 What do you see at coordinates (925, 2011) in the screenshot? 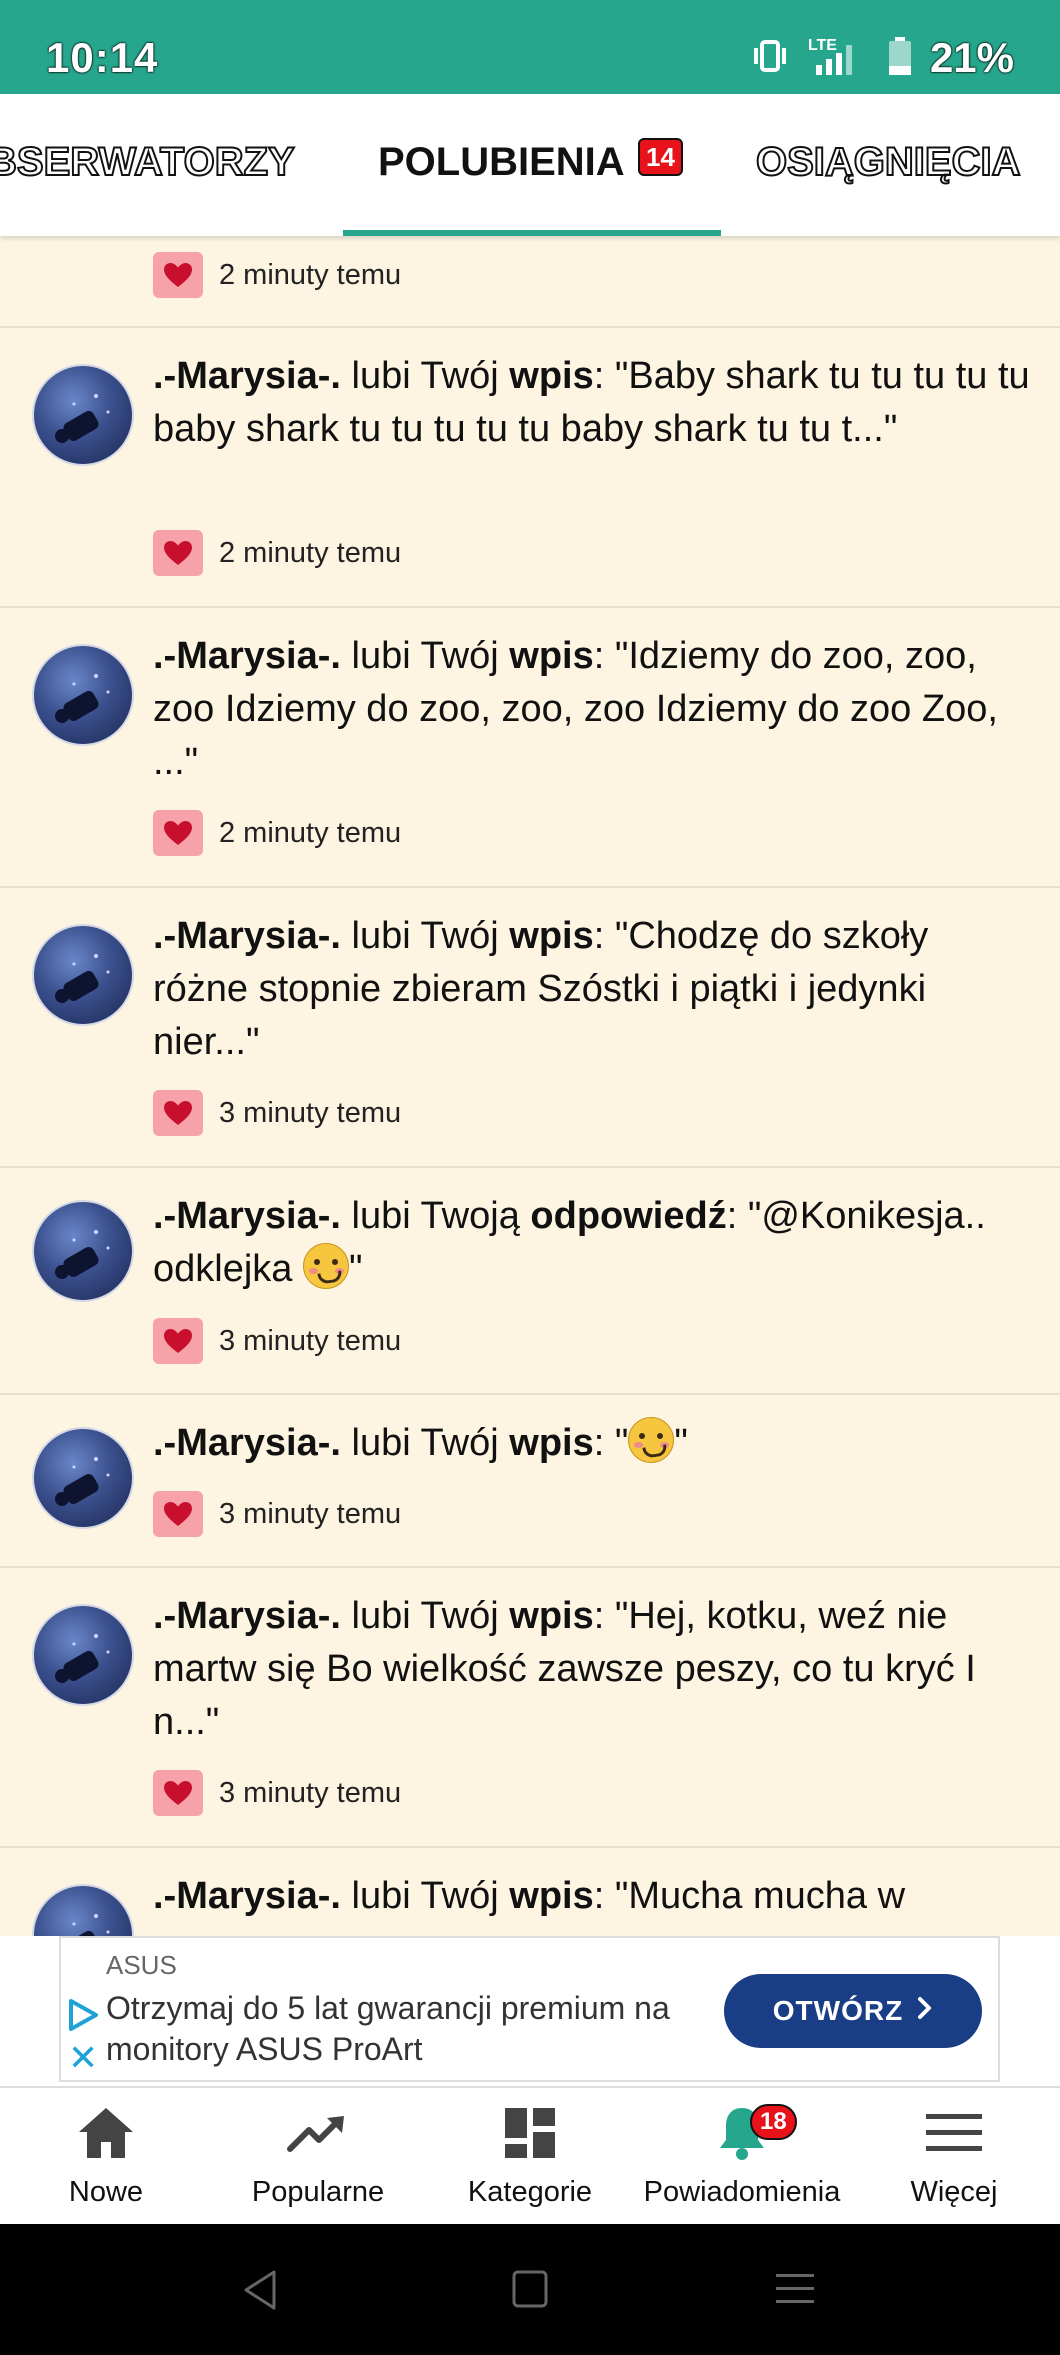
I see `chevron-right-icon` at bounding box center [925, 2011].